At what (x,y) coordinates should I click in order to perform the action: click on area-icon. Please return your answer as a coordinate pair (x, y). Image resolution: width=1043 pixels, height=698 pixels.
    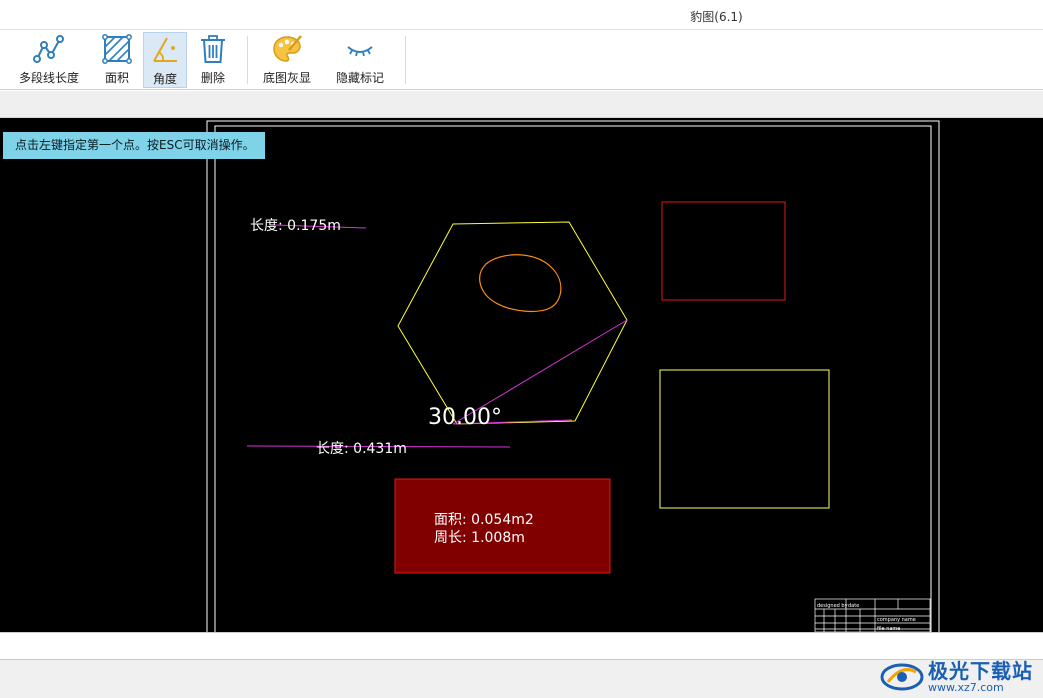
    Looking at the image, I should click on (117, 49).